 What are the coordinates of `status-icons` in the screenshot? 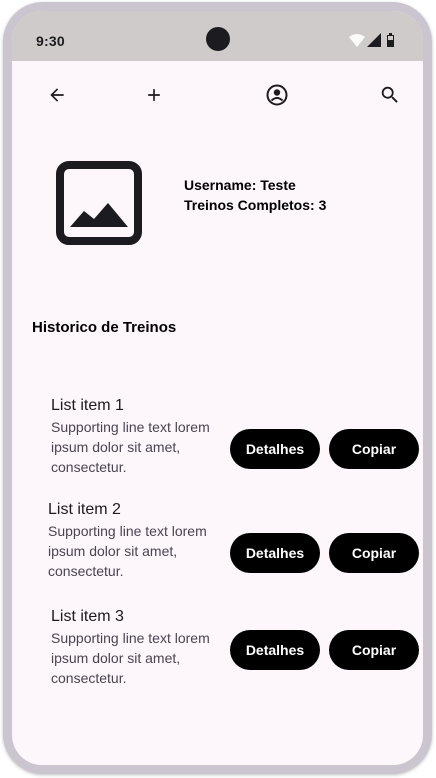 It's located at (375, 41).